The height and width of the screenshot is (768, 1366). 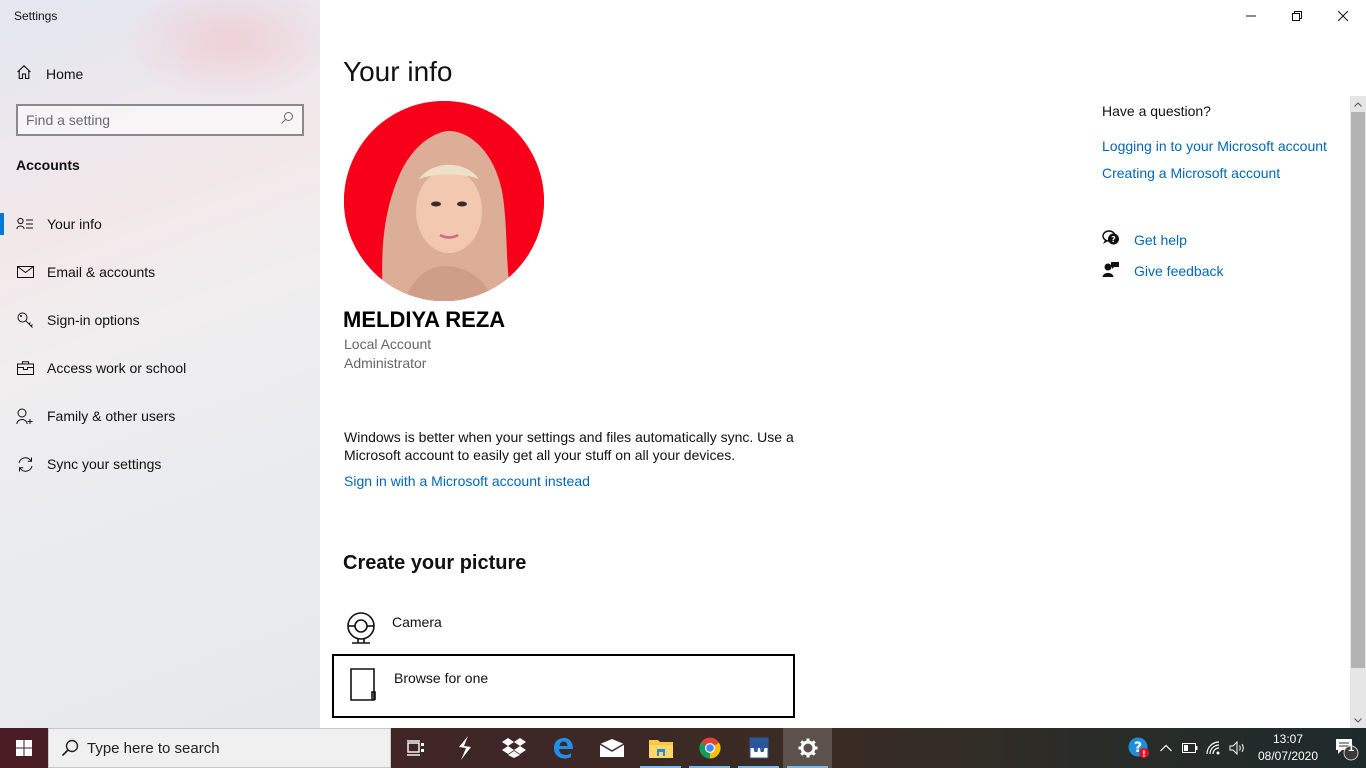 What do you see at coordinates (1288, 739) in the screenshot?
I see `clock-time: 13:07` at bounding box center [1288, 739].